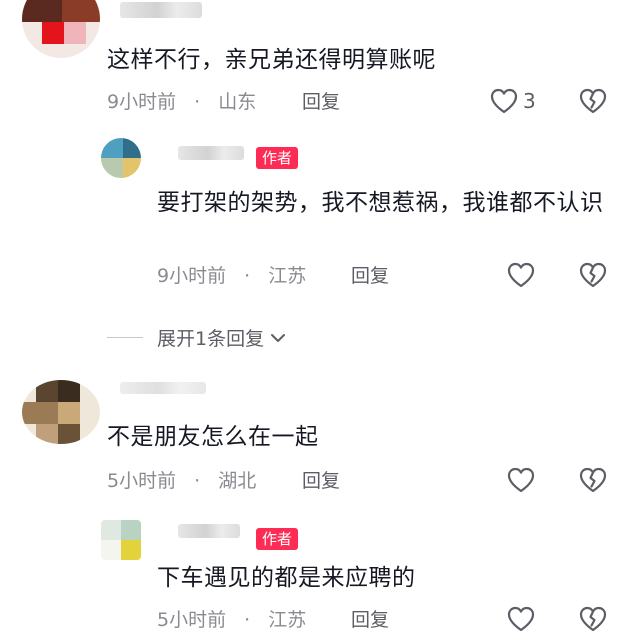 The width and height of the screenshot is (640, 640). Describe the element at coordinates (211, 339) in the screenshot. I see `expand-replies-label: 展开1条回复` at that location.